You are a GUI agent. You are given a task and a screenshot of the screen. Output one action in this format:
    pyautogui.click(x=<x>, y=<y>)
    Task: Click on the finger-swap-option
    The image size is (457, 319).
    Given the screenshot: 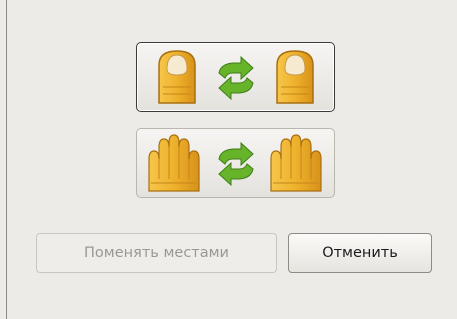 What is the action you would take?
    pyautogui.click(x=235, y=77)
    